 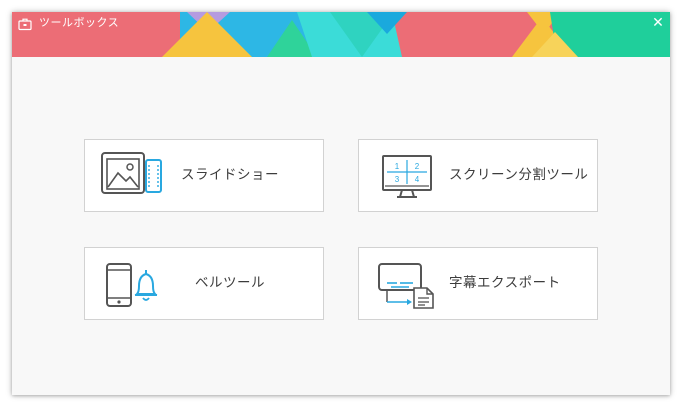 I want to click on slideshow-button: スライドショー, so click(x=204, y=175).